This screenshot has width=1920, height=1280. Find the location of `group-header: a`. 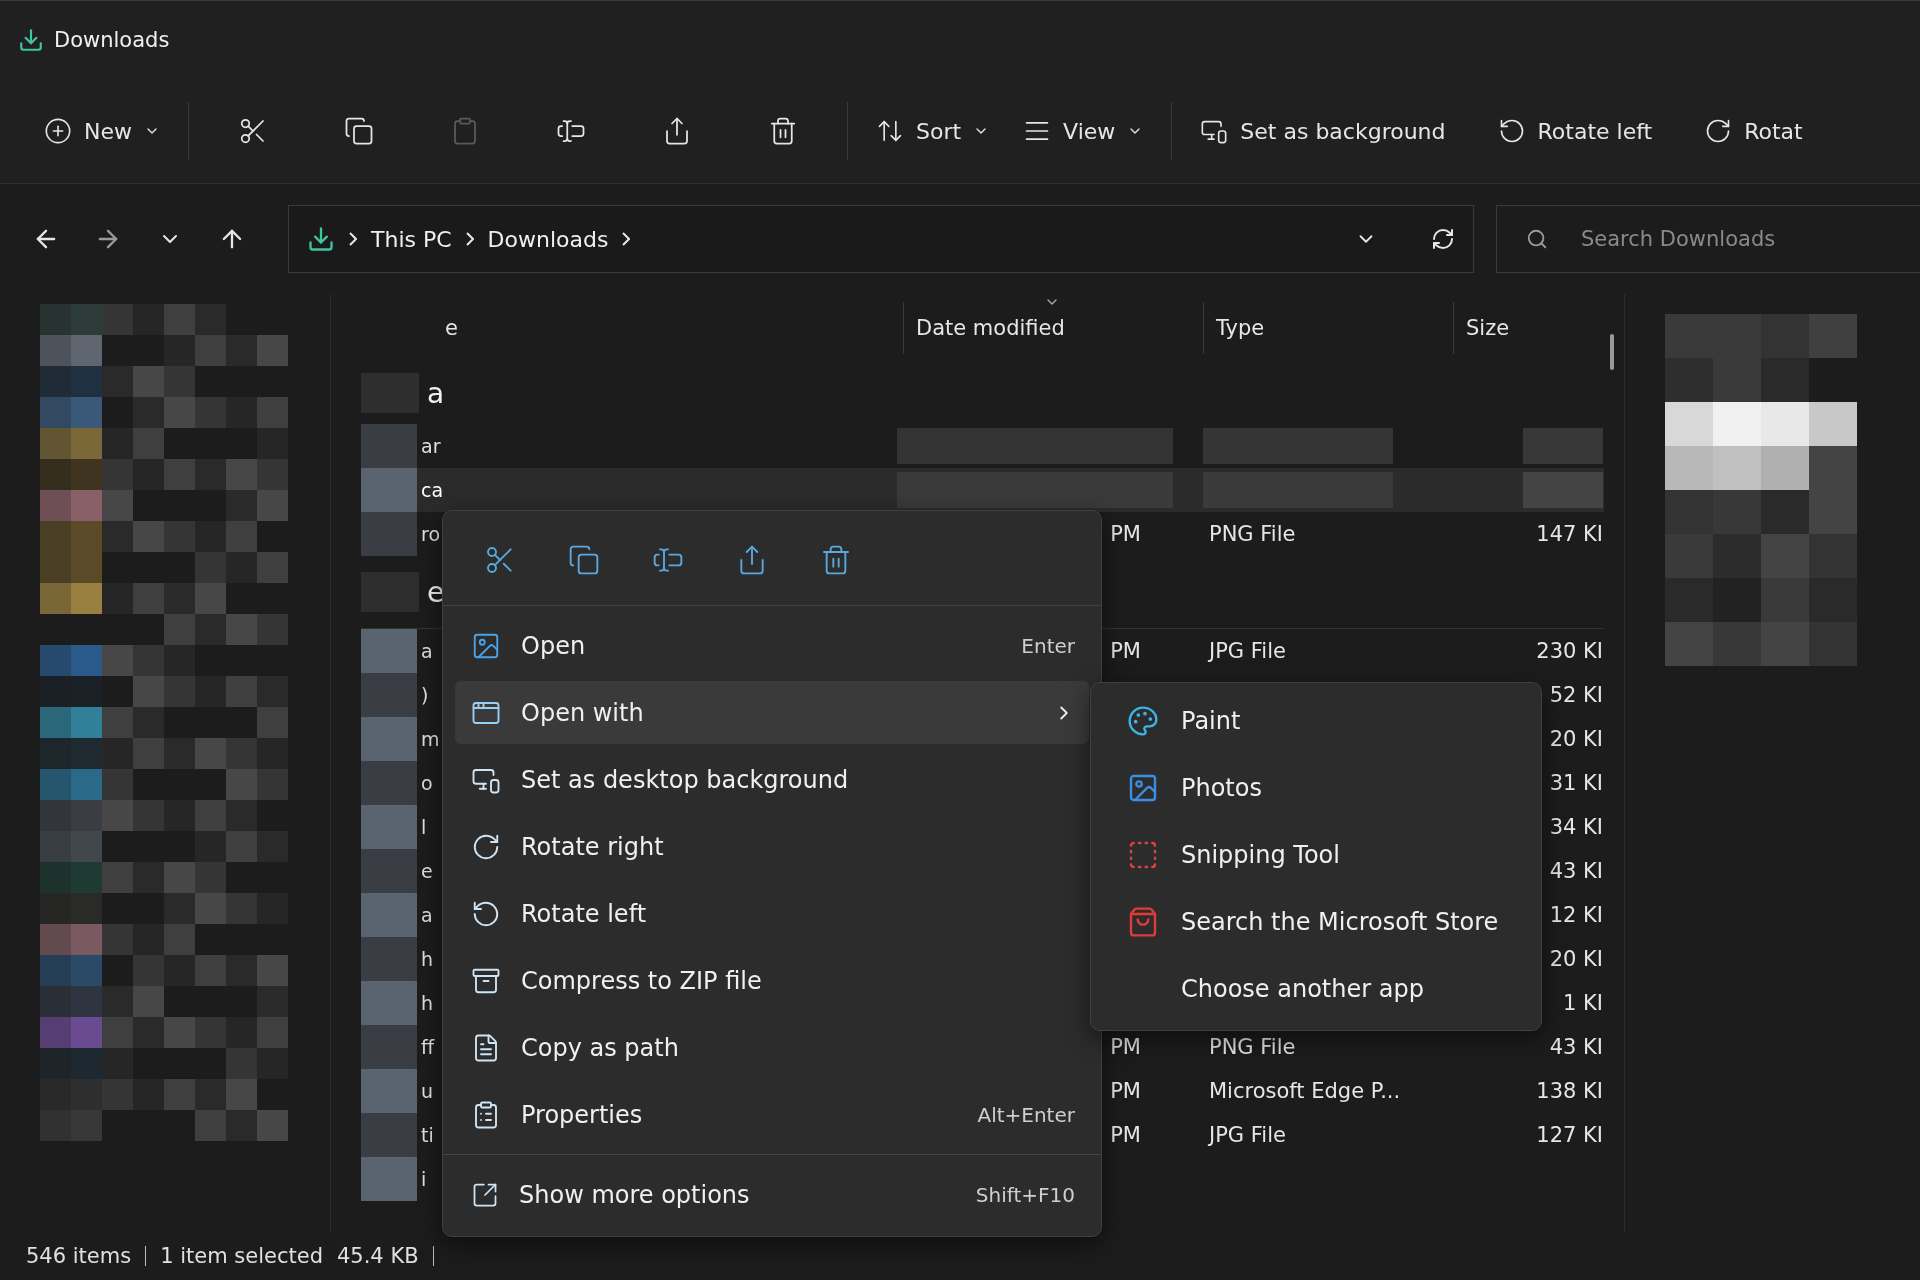

group-header: a is located at coordinates (1016, 393).